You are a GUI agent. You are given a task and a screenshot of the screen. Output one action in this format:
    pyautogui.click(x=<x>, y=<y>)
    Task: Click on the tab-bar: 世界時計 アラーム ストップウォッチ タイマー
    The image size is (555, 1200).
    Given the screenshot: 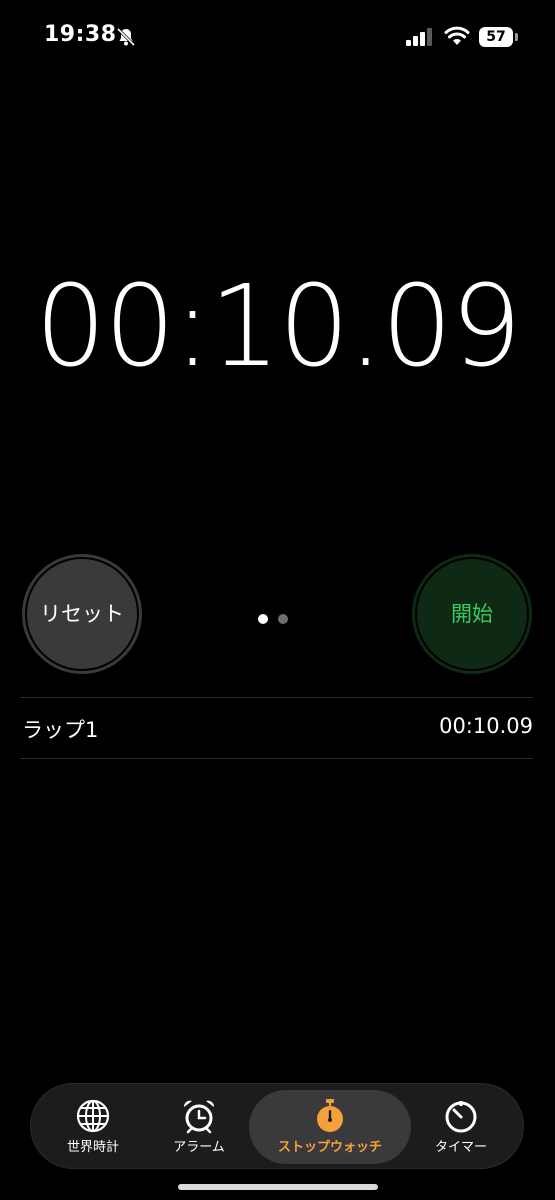 What is the action you would take?
    pyautogui.click(x=277, y=1126)
    